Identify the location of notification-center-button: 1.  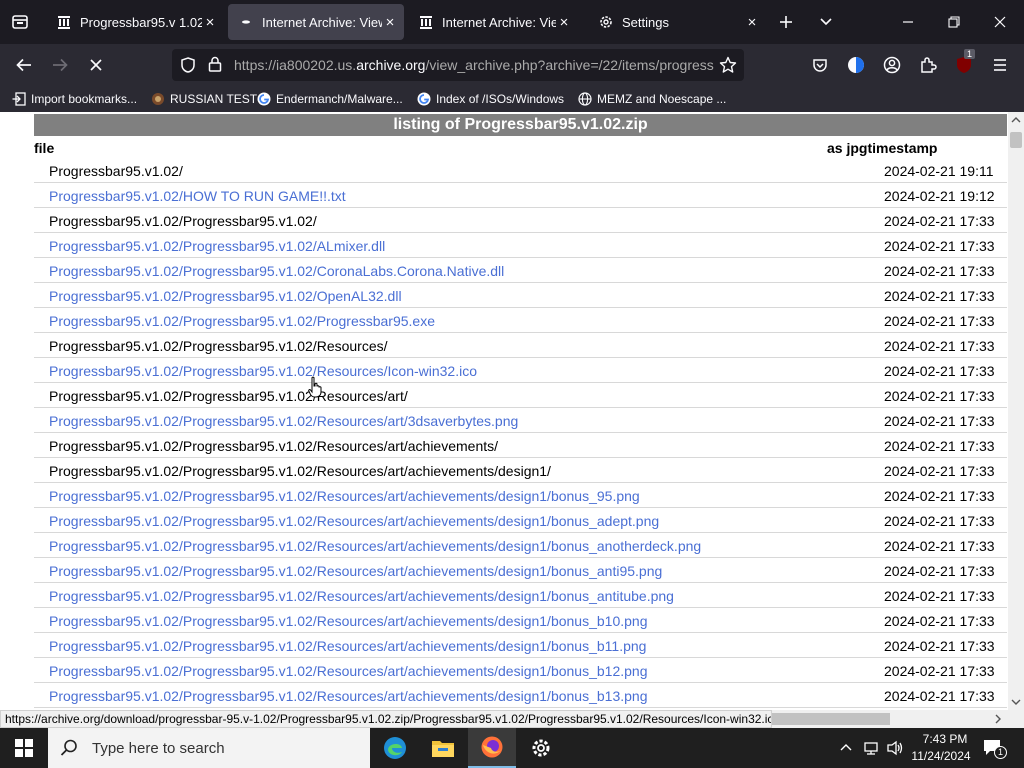
(994, 748).